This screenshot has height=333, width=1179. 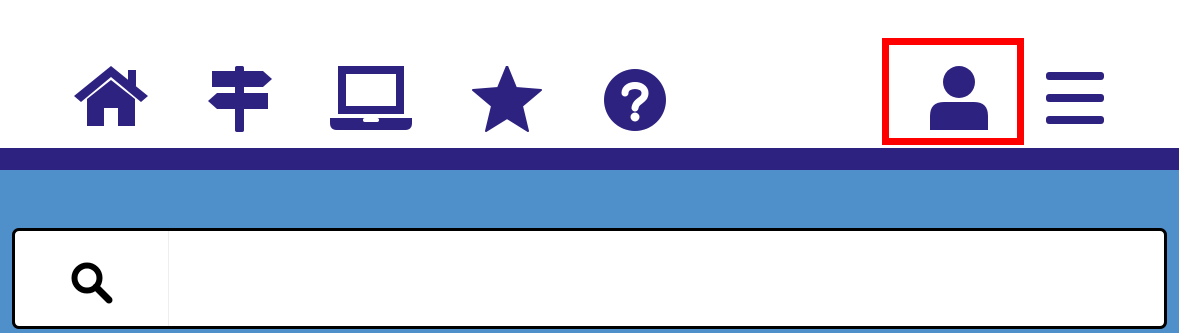 I want to click on signpost-icon, so click(x=240, y=99).